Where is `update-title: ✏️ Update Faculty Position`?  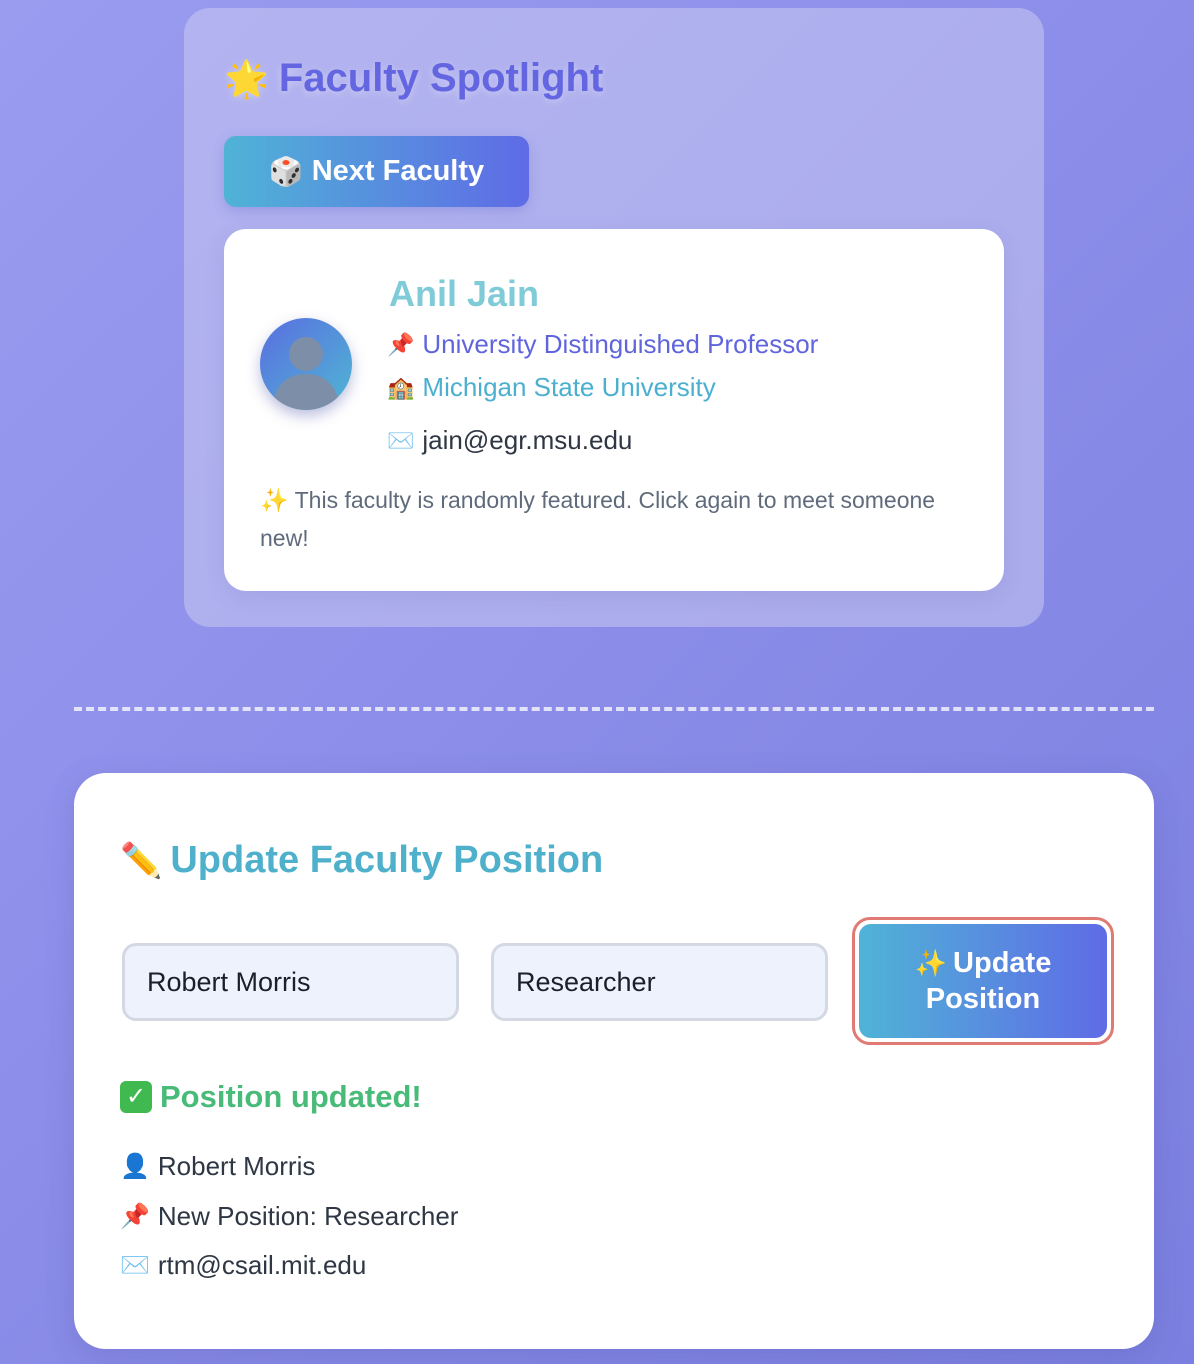 update-title: ✏️ Update Faculty Position is located at coordinates (361, 860).